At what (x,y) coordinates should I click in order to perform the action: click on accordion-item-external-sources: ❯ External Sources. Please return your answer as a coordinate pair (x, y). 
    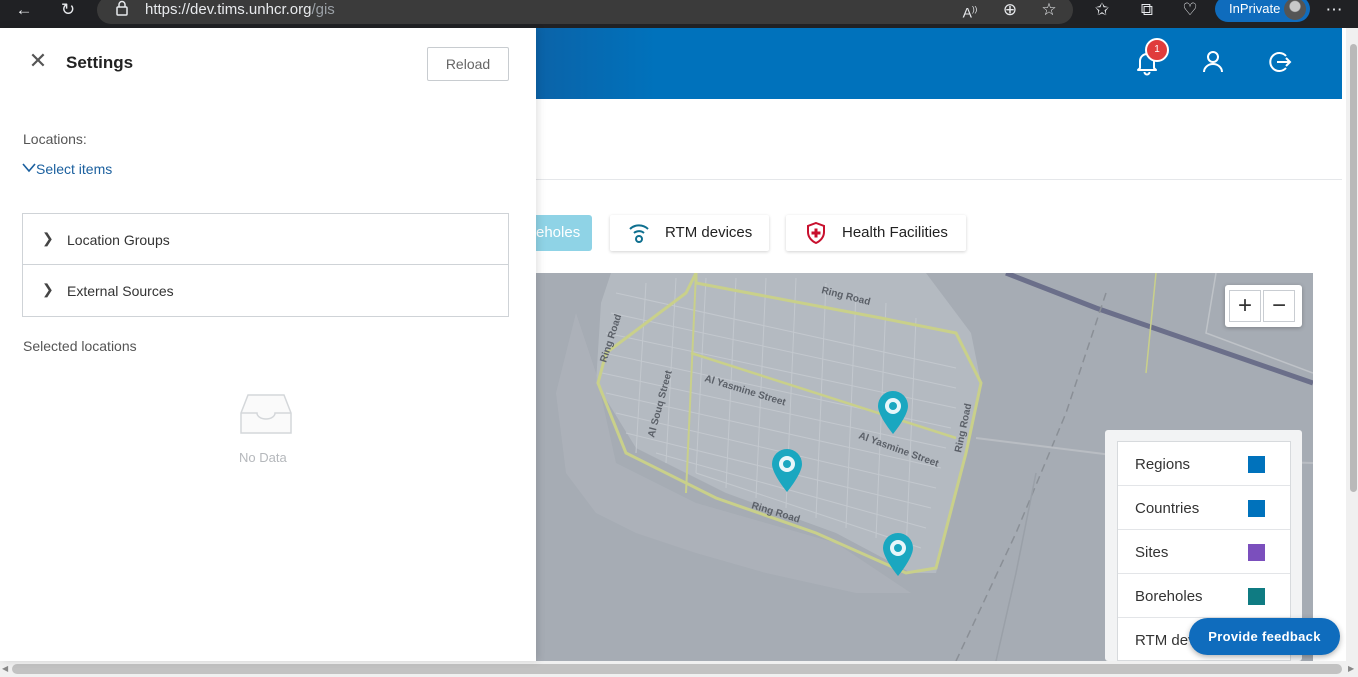
    Looking at the image, I should click on (265, 290).